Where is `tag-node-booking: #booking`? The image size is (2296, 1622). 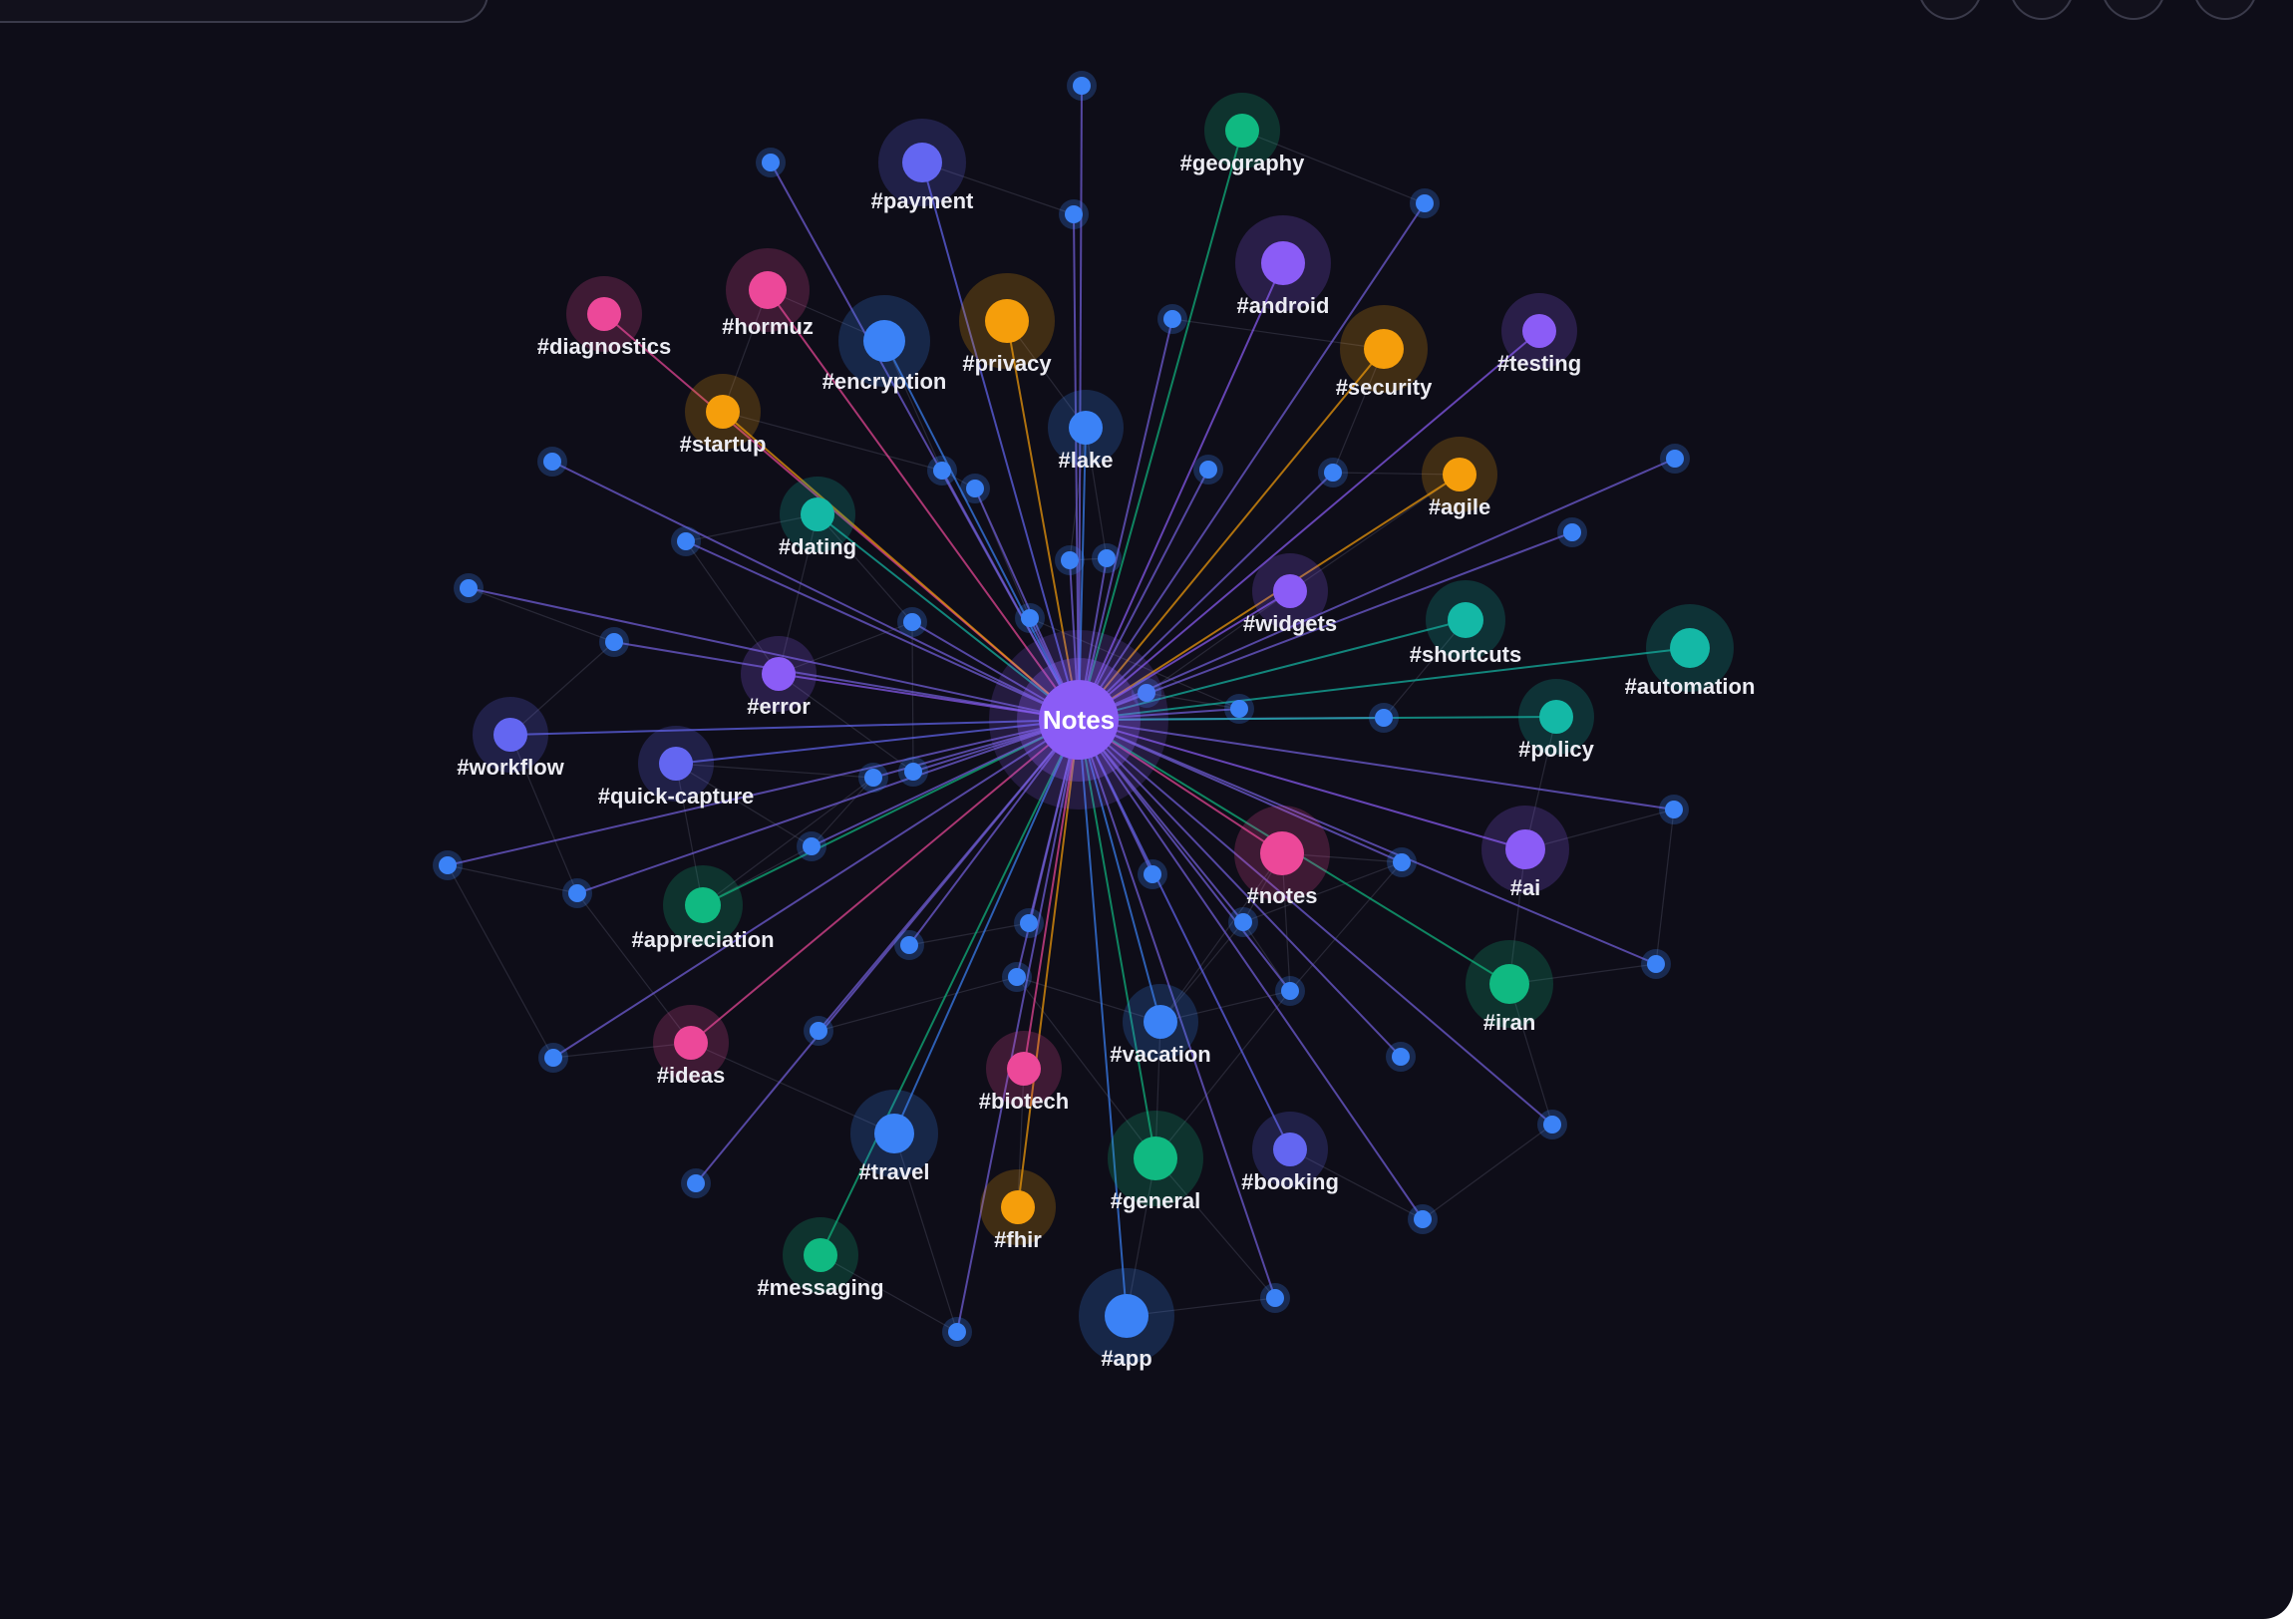
tag-node-booking: #booking is located at coordinates (1290, 1153).